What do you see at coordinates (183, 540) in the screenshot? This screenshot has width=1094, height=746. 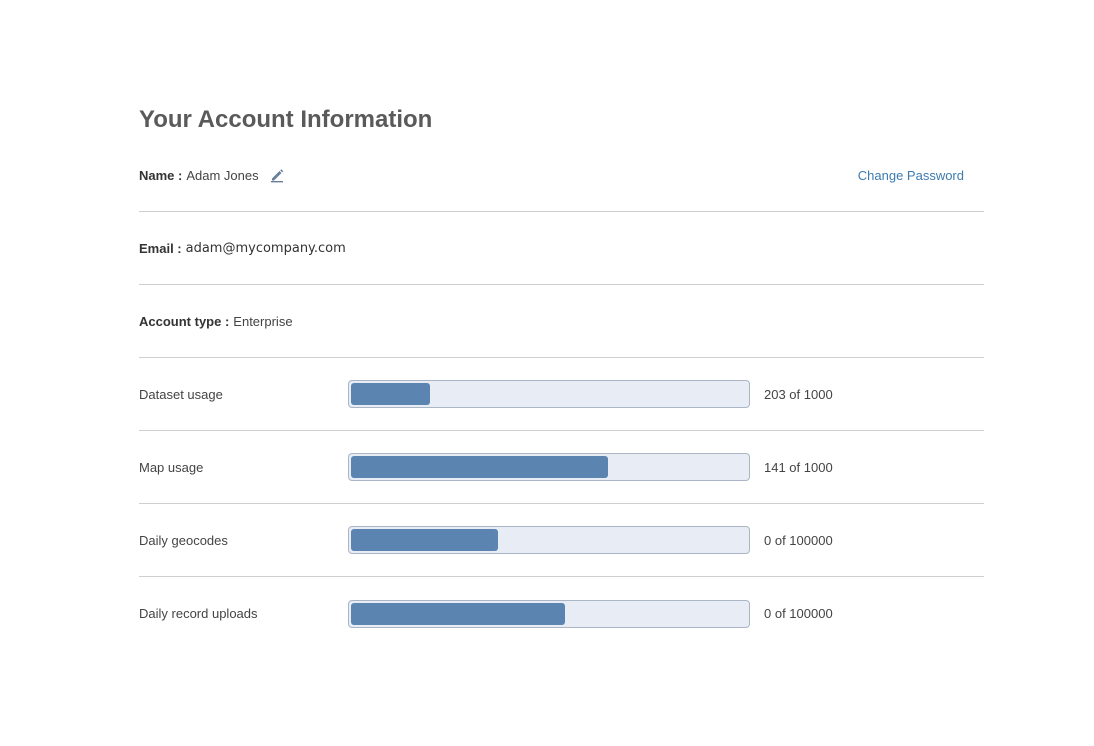 I see `usage-label: Daily geocodes` at bounding box center [183, 540].